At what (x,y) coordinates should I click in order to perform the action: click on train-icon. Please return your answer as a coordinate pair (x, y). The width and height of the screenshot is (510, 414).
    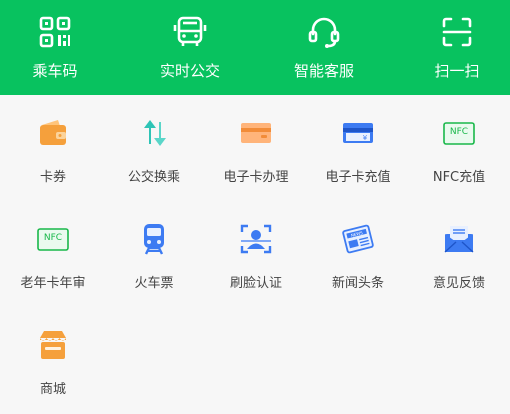
    Looking at the image, I should click on (154, 239).